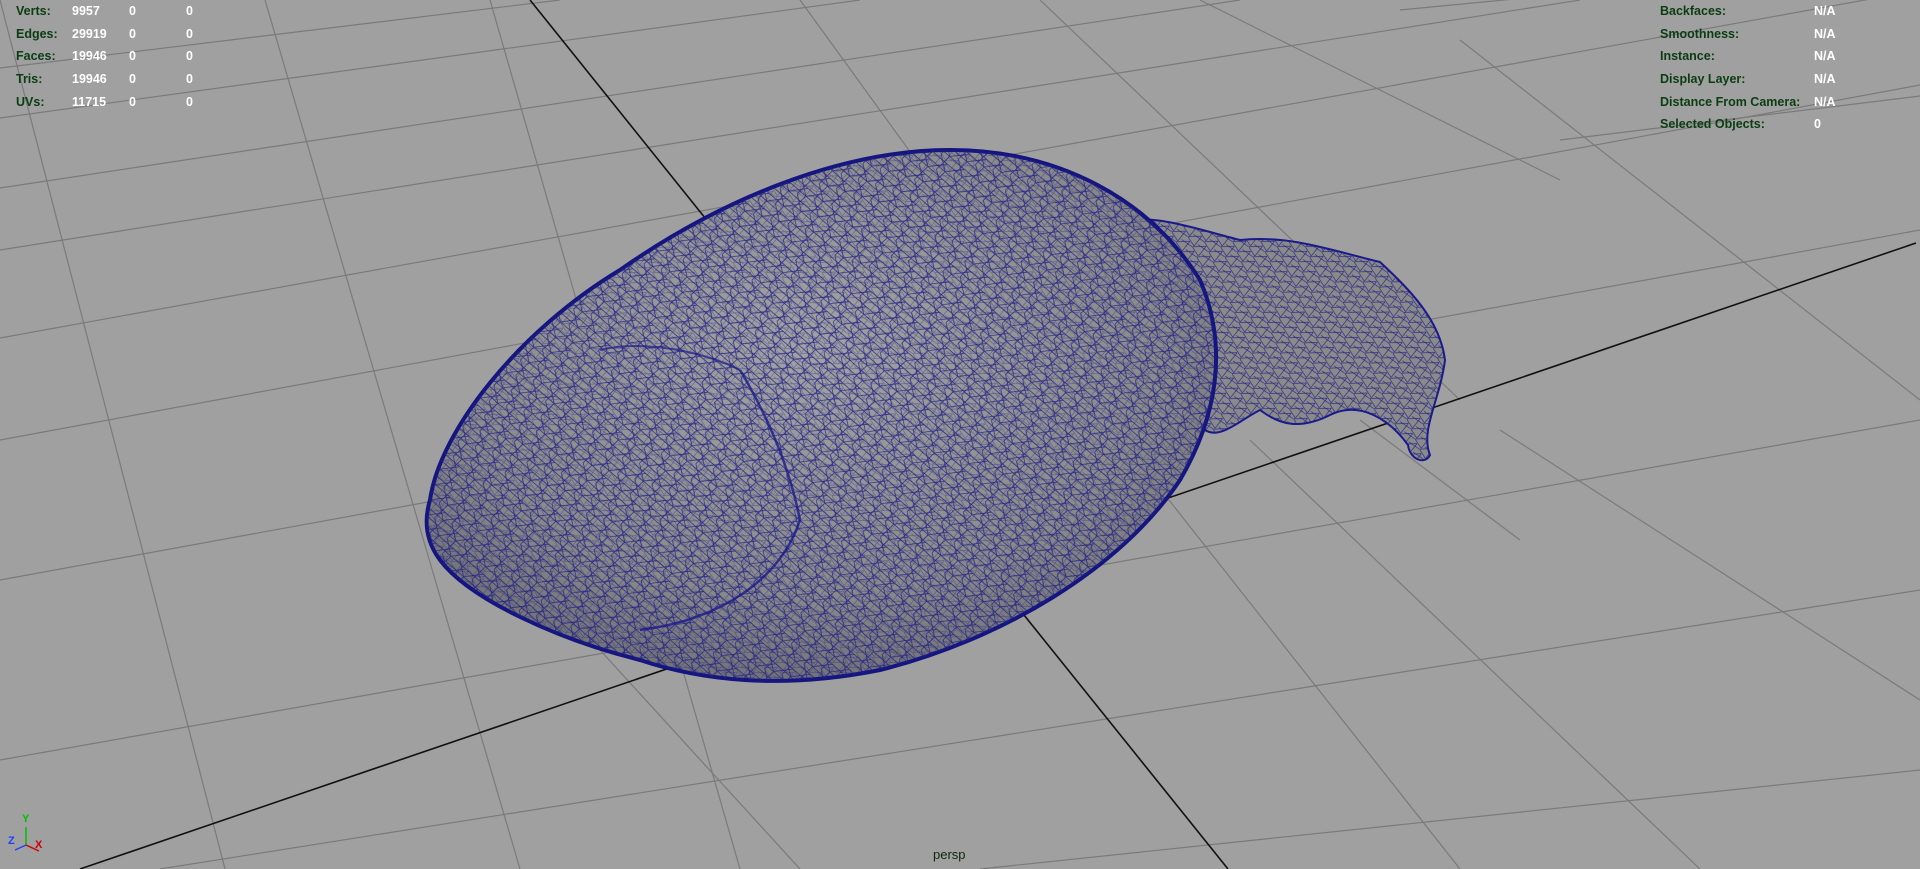 The width and height of the screenshot is (1920, 869). I want to click on object-detail-label: Display Layer:, so click(1703, 79).